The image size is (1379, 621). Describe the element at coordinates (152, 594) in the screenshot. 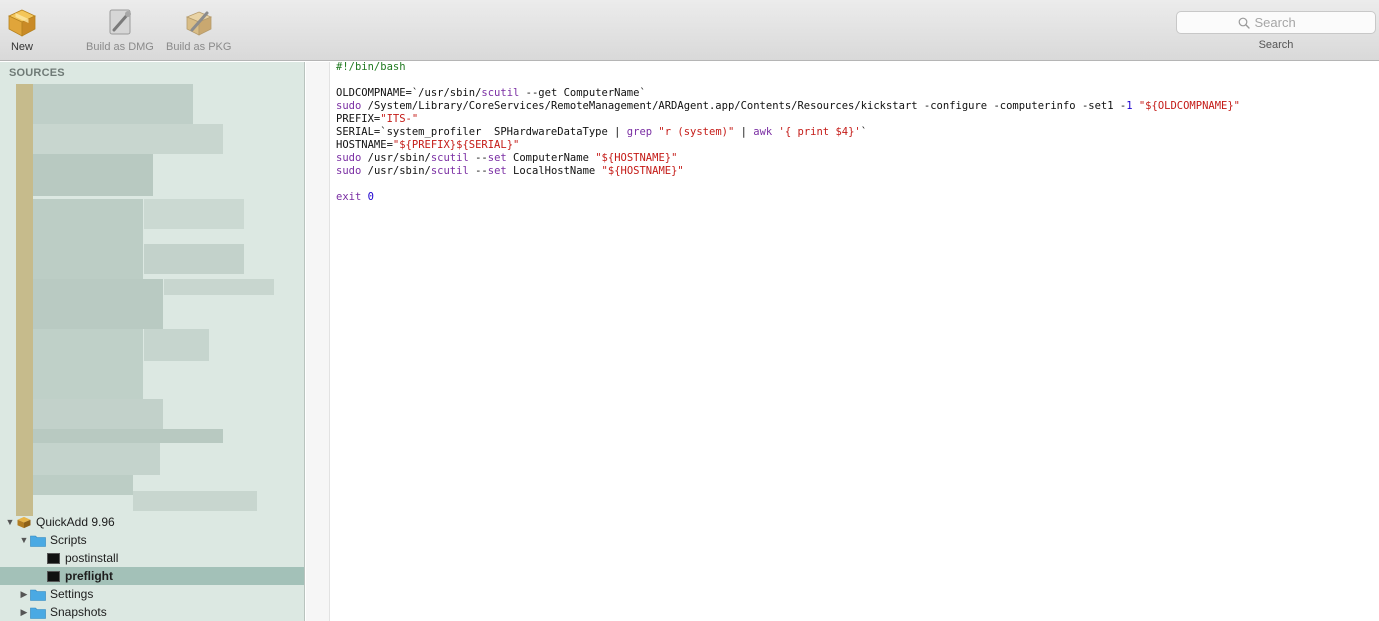

I see `tree-row-settings: ▶ Settings` at that location.